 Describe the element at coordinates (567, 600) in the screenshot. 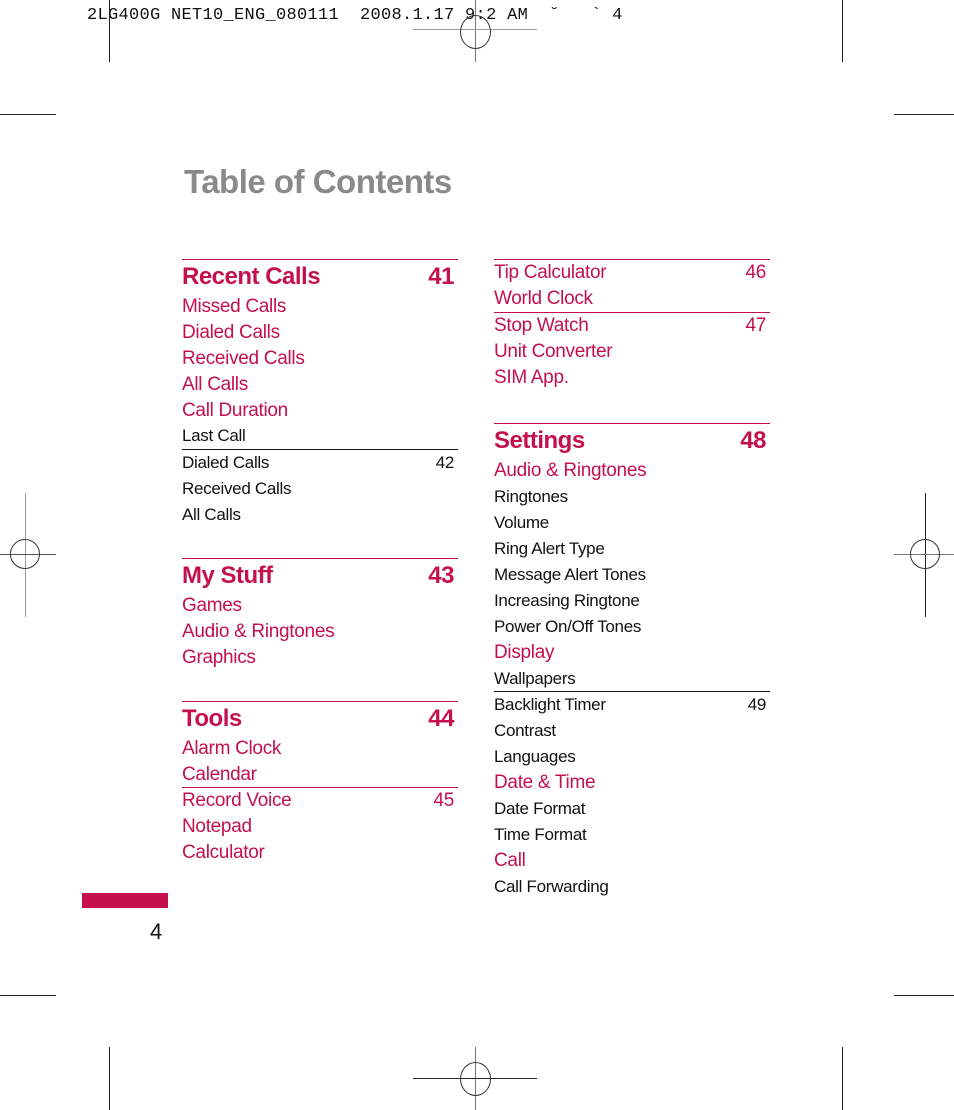

I see `toc-label: Increasing Ringtone` at that location.